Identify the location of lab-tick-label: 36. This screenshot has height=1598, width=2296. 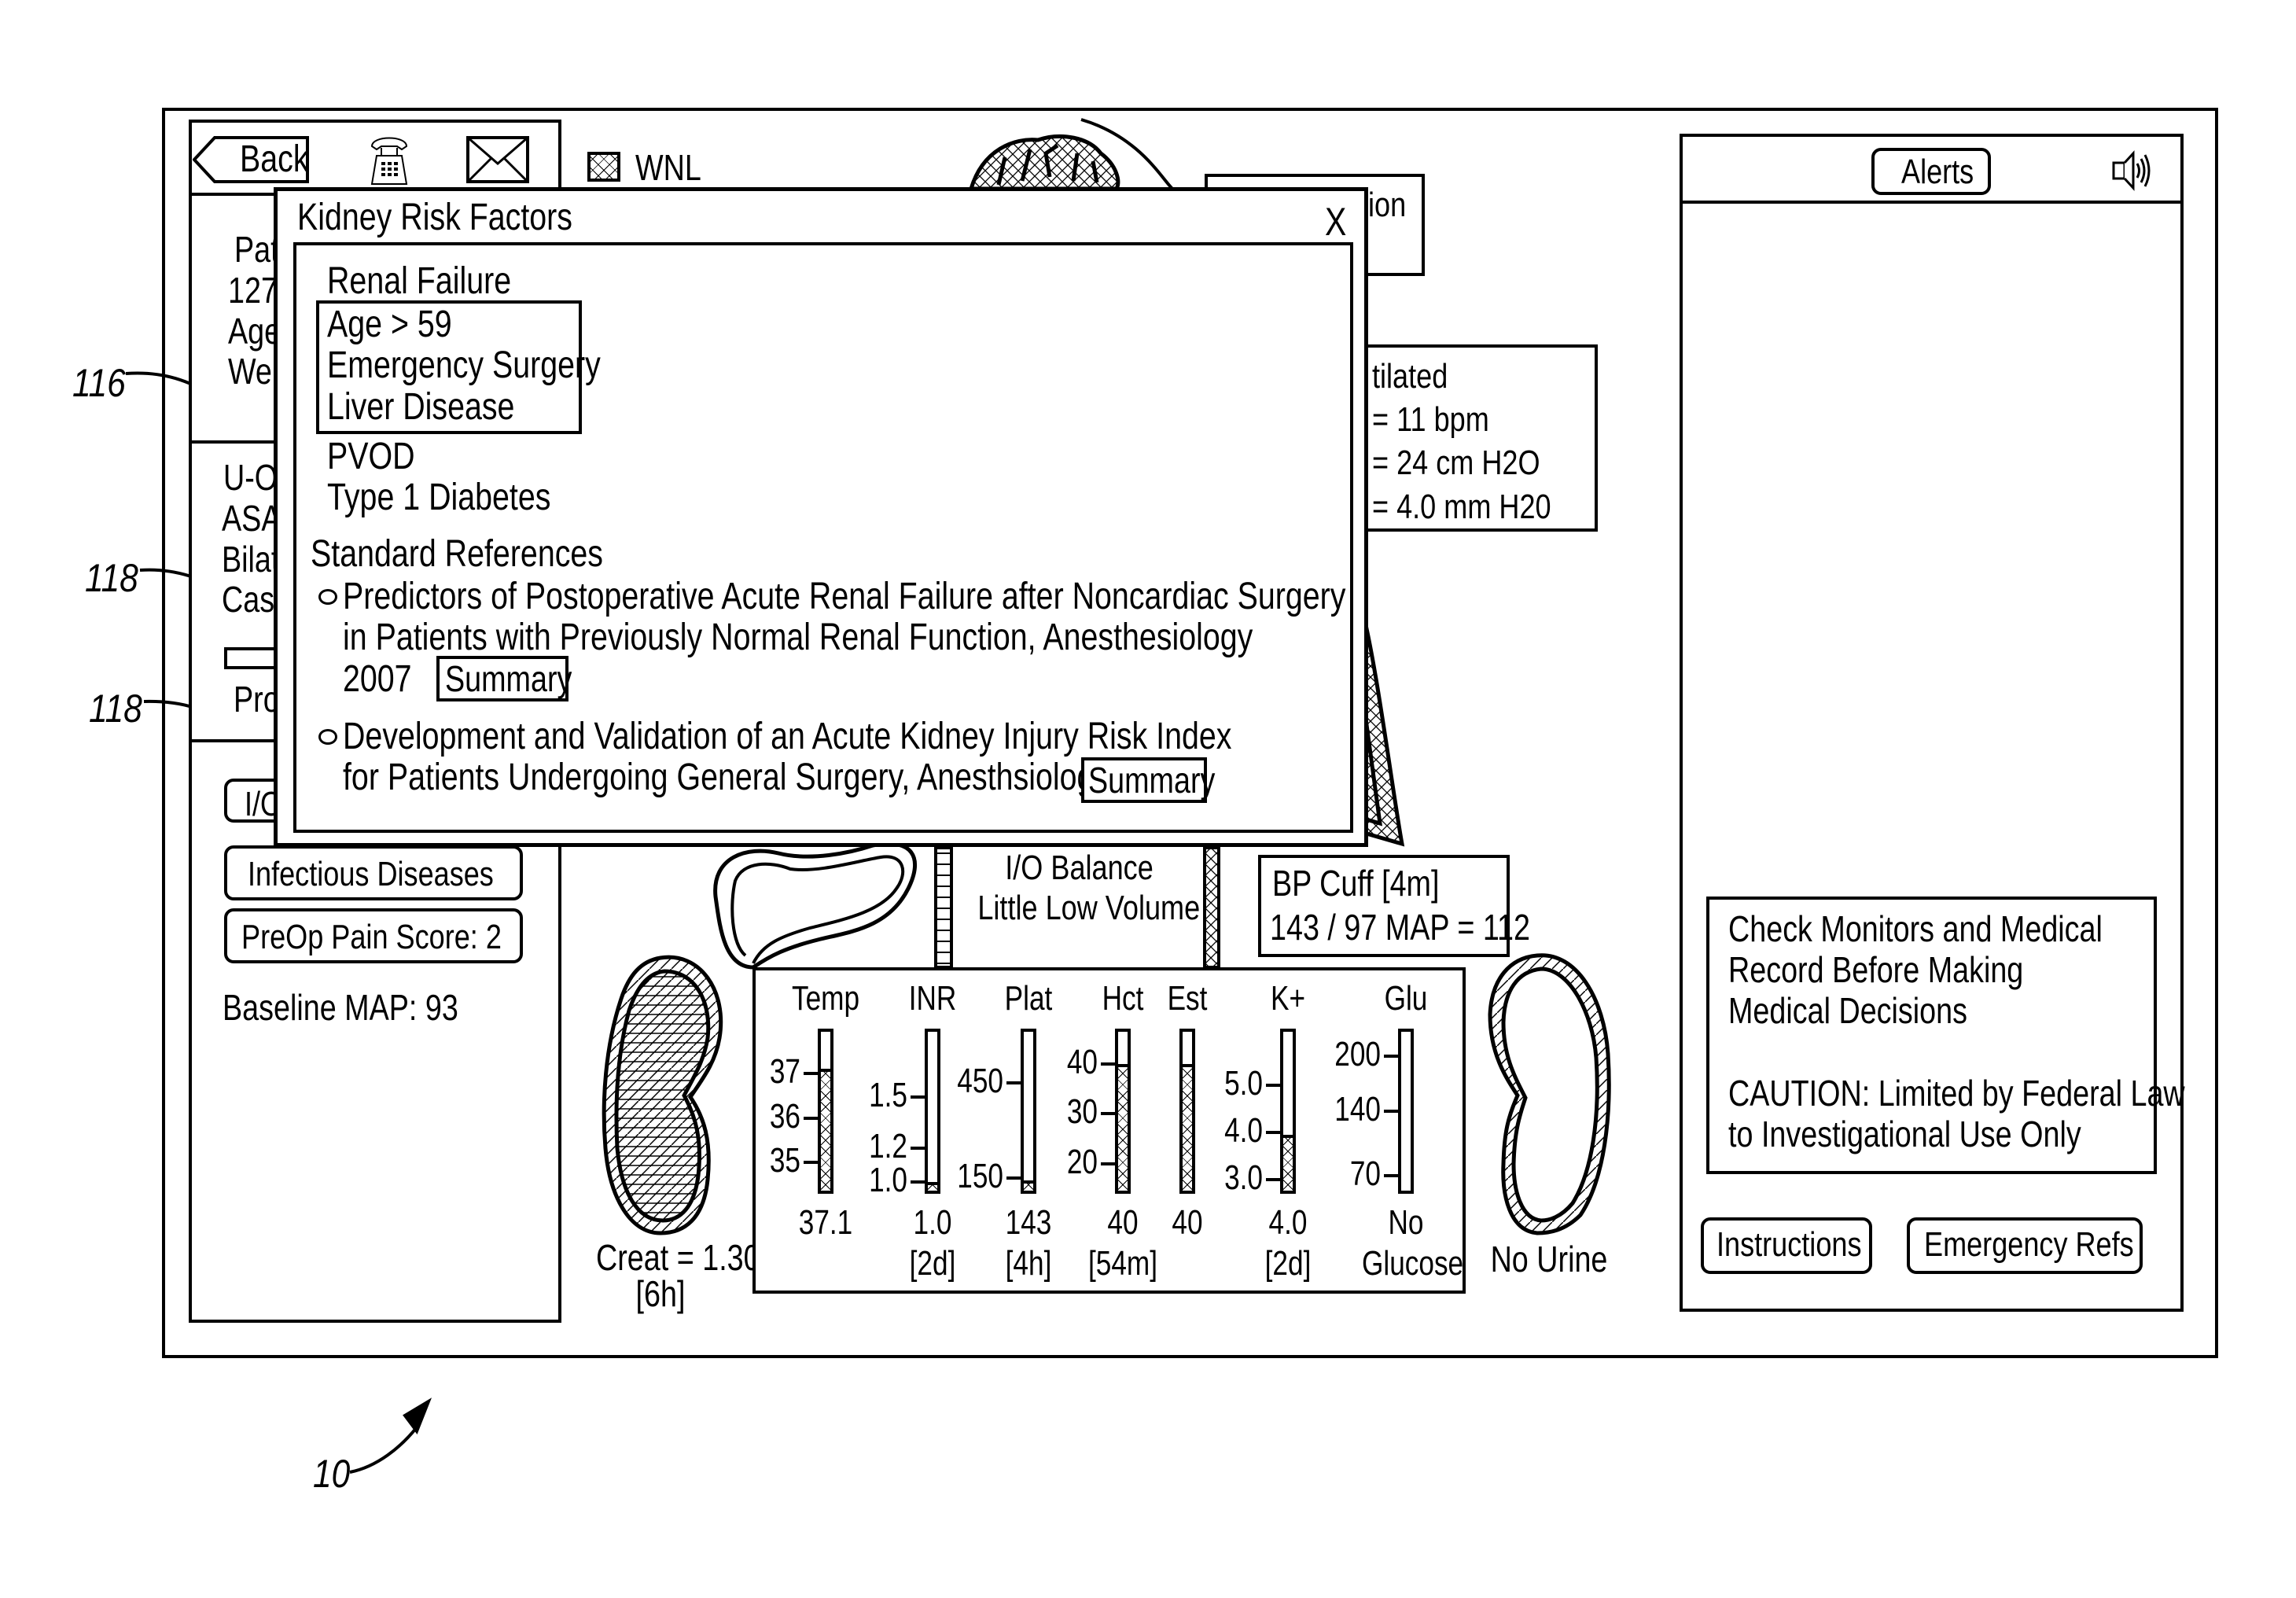
(784, 1116).